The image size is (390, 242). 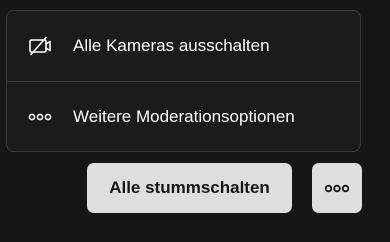 What do you see at coordinates (40, 46) in the screenshot?
I see `camera-off-icon` at bounding box center [40, 46].